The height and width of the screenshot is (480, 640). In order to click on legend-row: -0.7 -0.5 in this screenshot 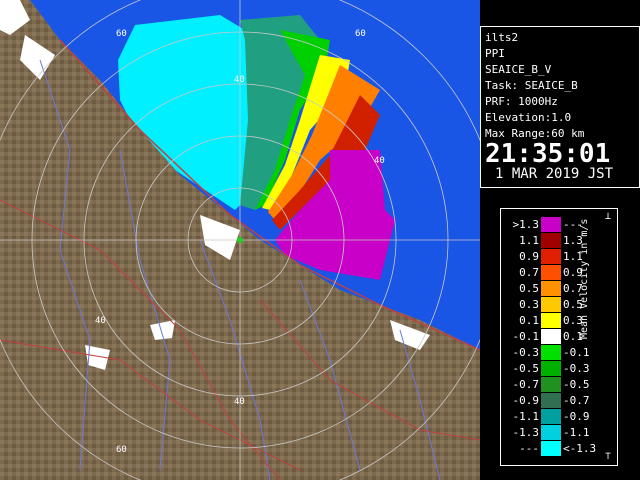, I will do `click(560, 384)`.